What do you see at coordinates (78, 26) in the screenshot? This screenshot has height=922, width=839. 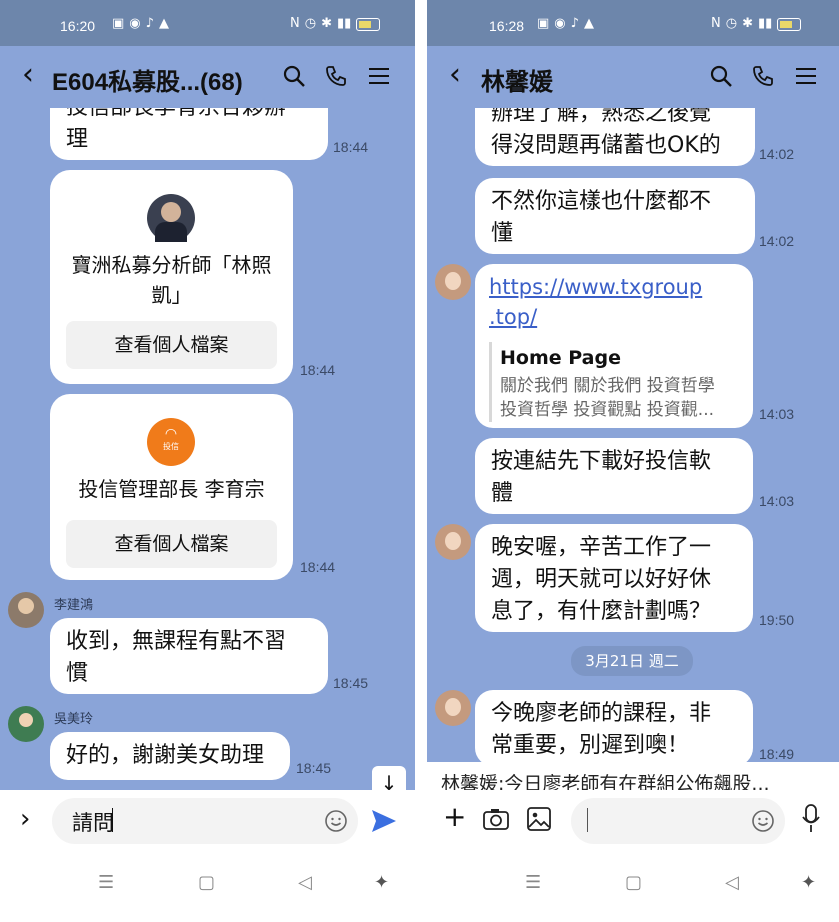 I see `status-time: 16:20` at bounding box center [78, 26].